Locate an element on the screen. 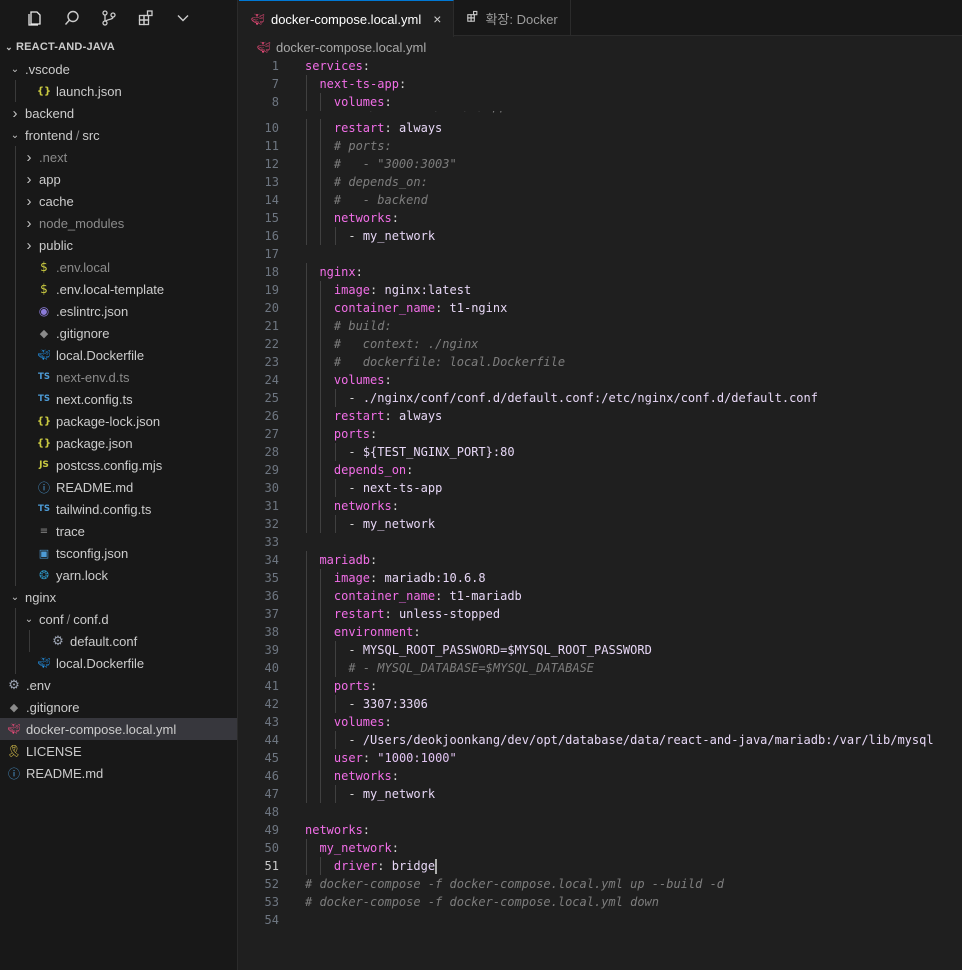 This screenshot has height=970, width=962. line-number: 29 is located at coordinates (271, 470).